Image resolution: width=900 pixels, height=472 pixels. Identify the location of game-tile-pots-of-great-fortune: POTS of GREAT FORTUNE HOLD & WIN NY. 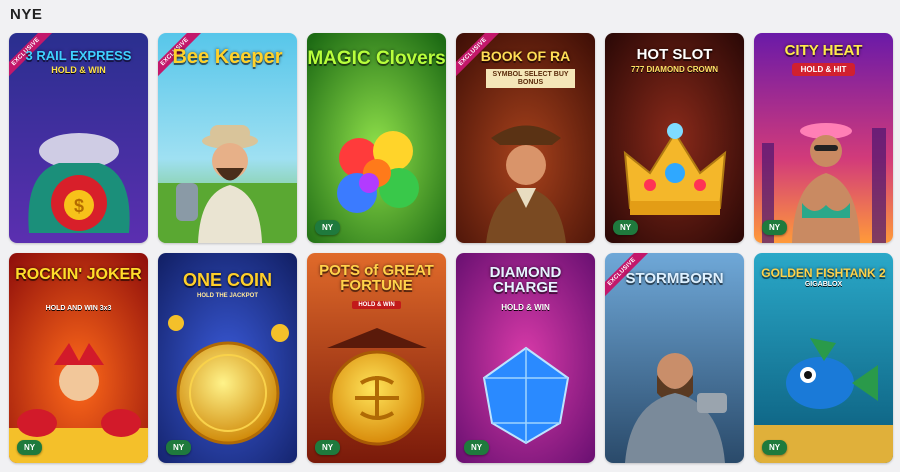
(376, 358).